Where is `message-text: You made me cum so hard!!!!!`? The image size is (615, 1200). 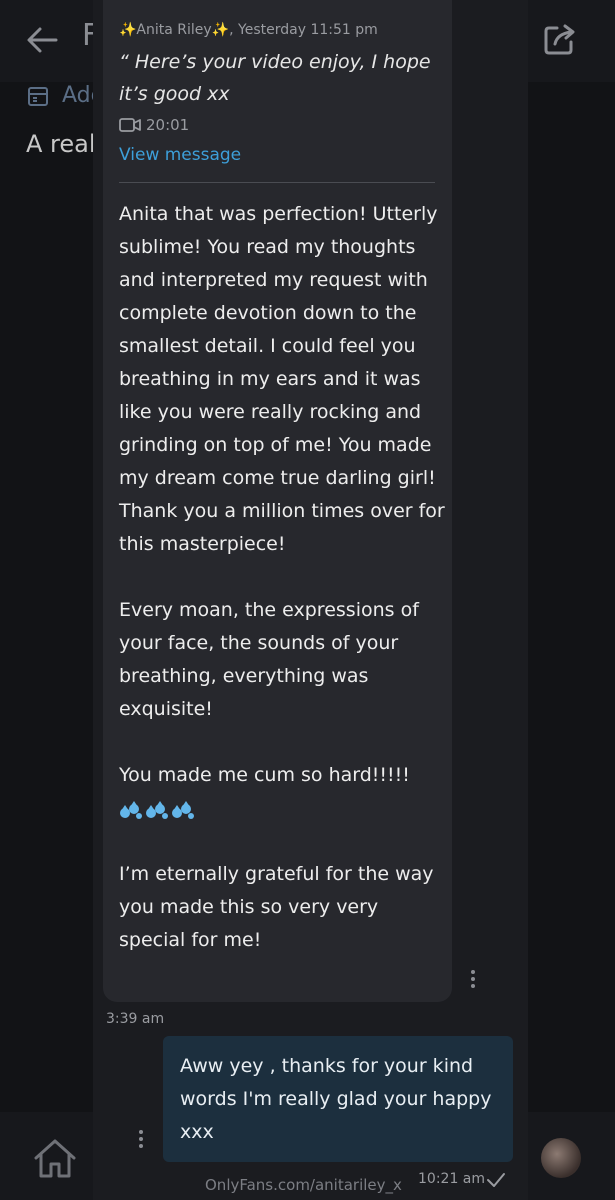
message-text: You made me cum so hard!!!!! is located at coordinates (264, 775).